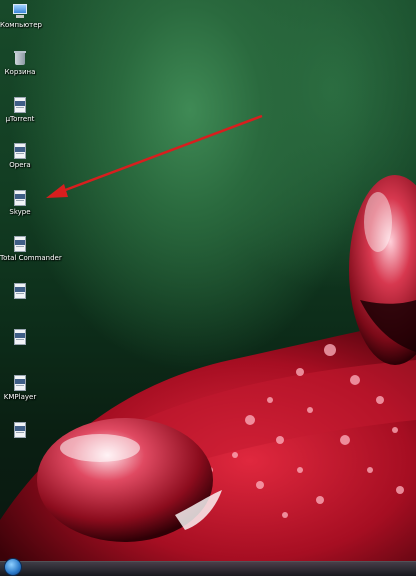 Image resolution: width=416 pixels, height=576 pixels. I want to click on desktop-icon-recycle-bin: Корзина, so click(20, 63).